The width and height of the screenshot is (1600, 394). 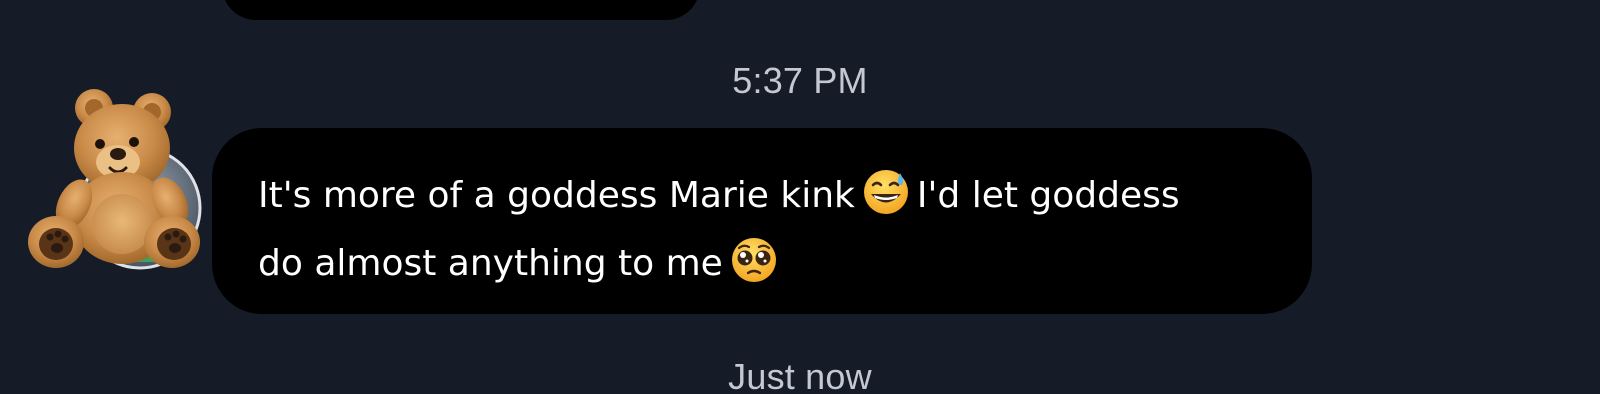 I want to click on teddy-bear-icon, so click(x=115, y=179).